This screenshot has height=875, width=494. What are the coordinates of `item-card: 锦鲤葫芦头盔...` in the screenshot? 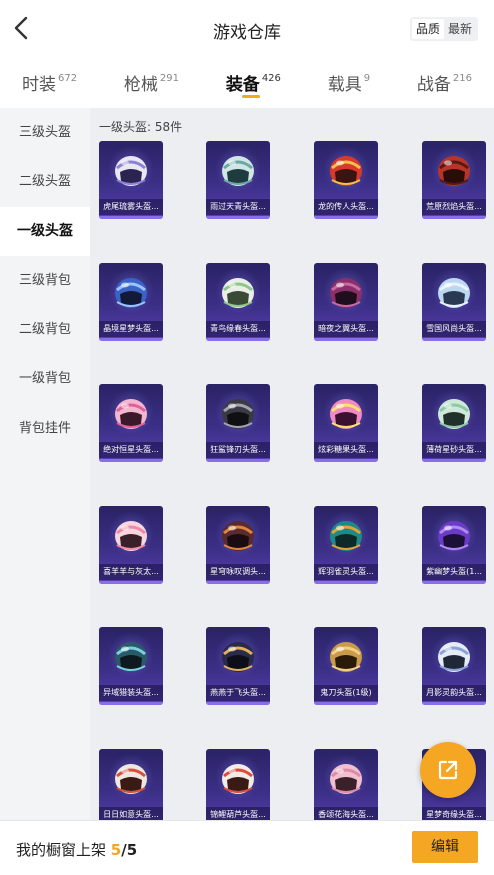 It's located at (238, 784).